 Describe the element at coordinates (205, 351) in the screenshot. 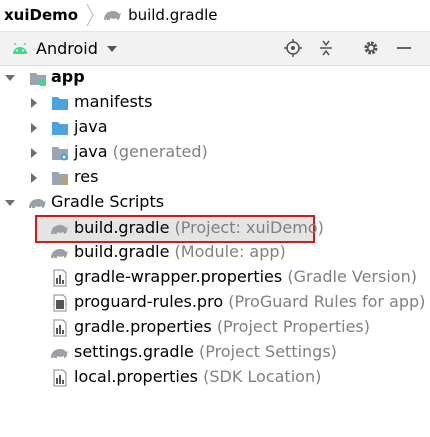

I see `tree-item-label: settings.gradle (Project Settings)` at that location.